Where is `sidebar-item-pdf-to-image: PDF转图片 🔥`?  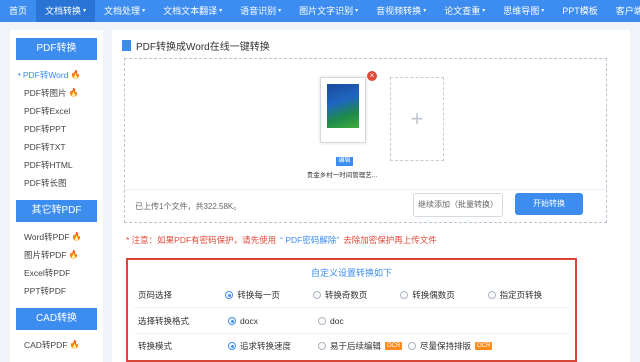
sidebar-item-pdf-to-image: PDF转图片 🔥 is located at coordinates (56, 93).